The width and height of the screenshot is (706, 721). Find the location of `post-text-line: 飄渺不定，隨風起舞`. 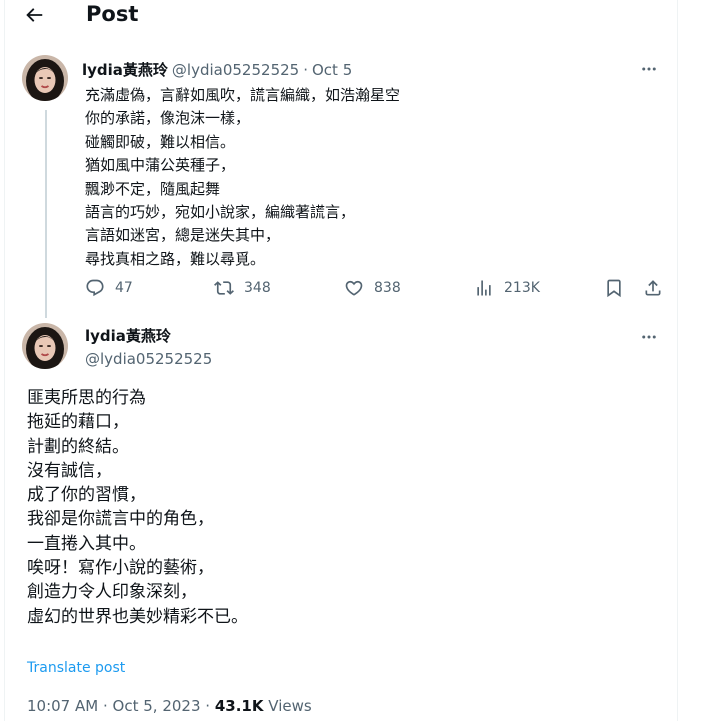

post-text-line: 飄渺不定，隨風起舞 is located at coordinates (153, 188).